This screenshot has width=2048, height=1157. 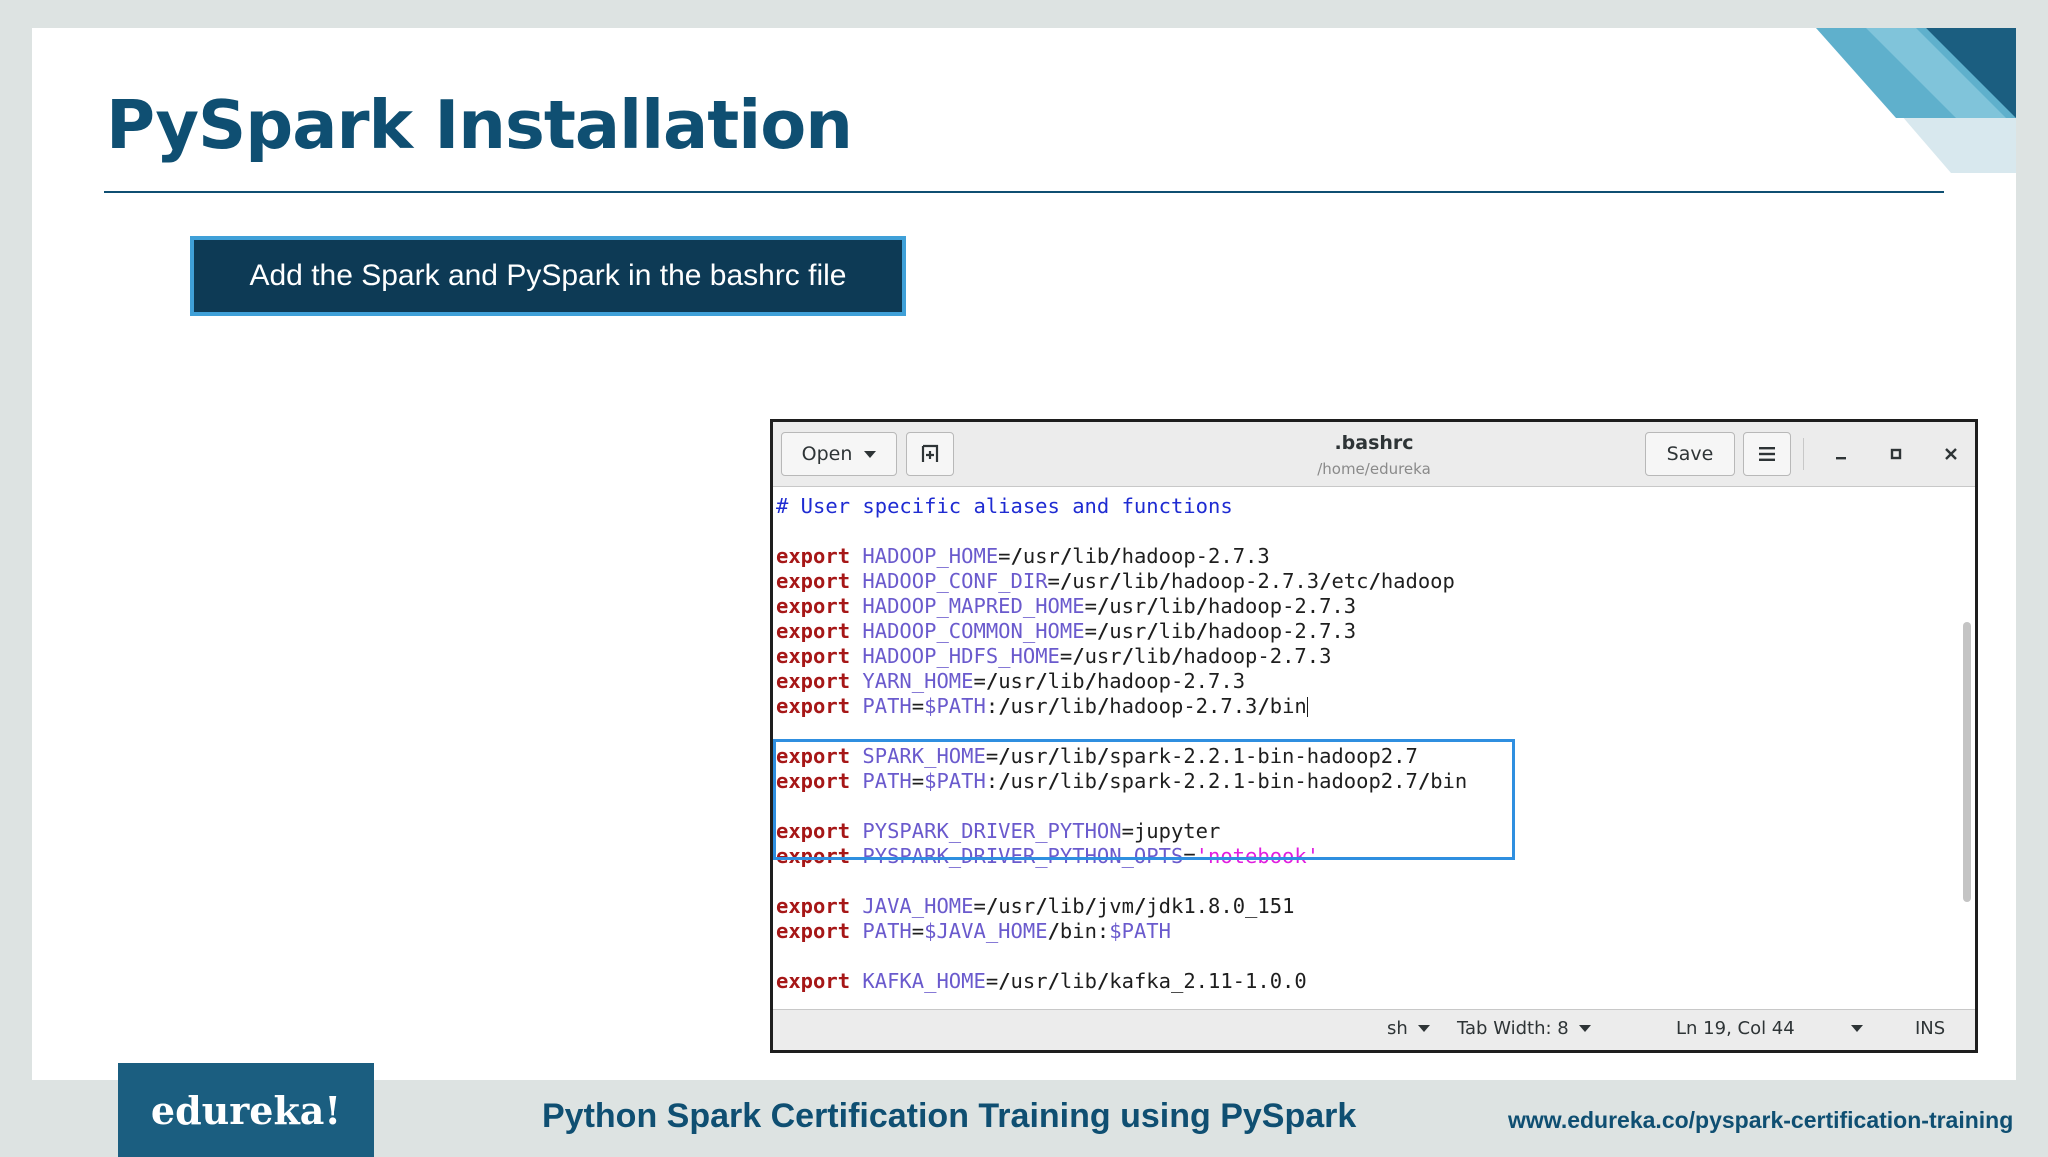 What do you see at coordinates (1584, 1028) in the screenshot?
I see `chevron-down-icon` at bounding box center [1584, 1028].